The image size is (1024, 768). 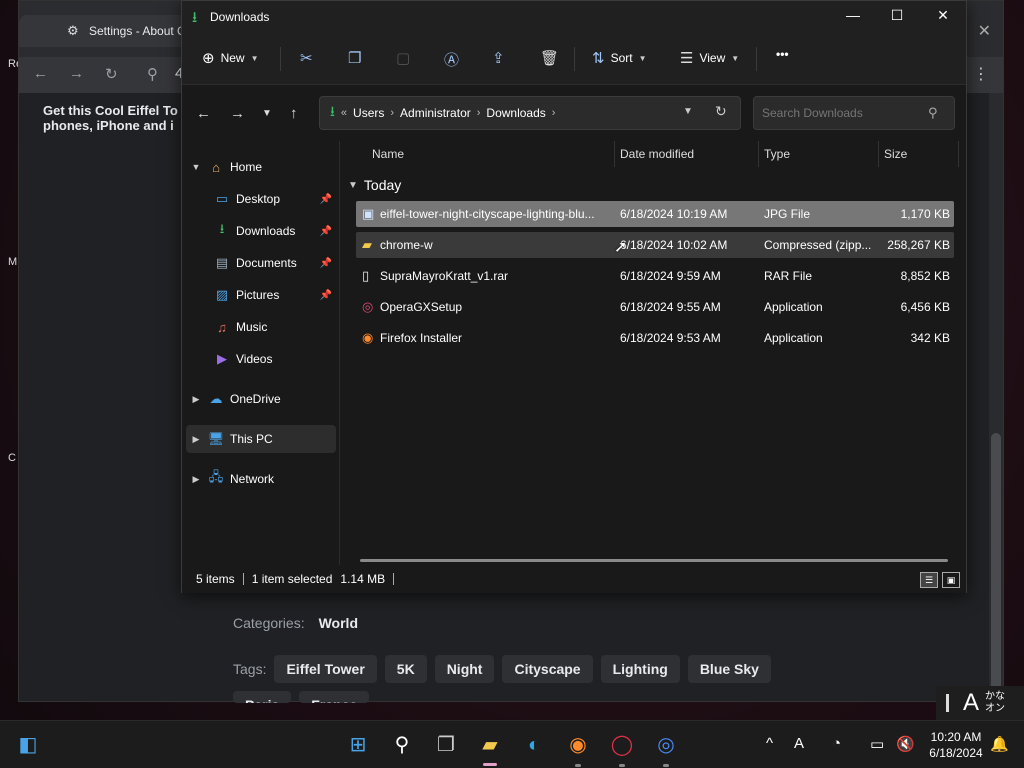 I want to click on breadcrumb-users: Users, so click(x=368, y=113).